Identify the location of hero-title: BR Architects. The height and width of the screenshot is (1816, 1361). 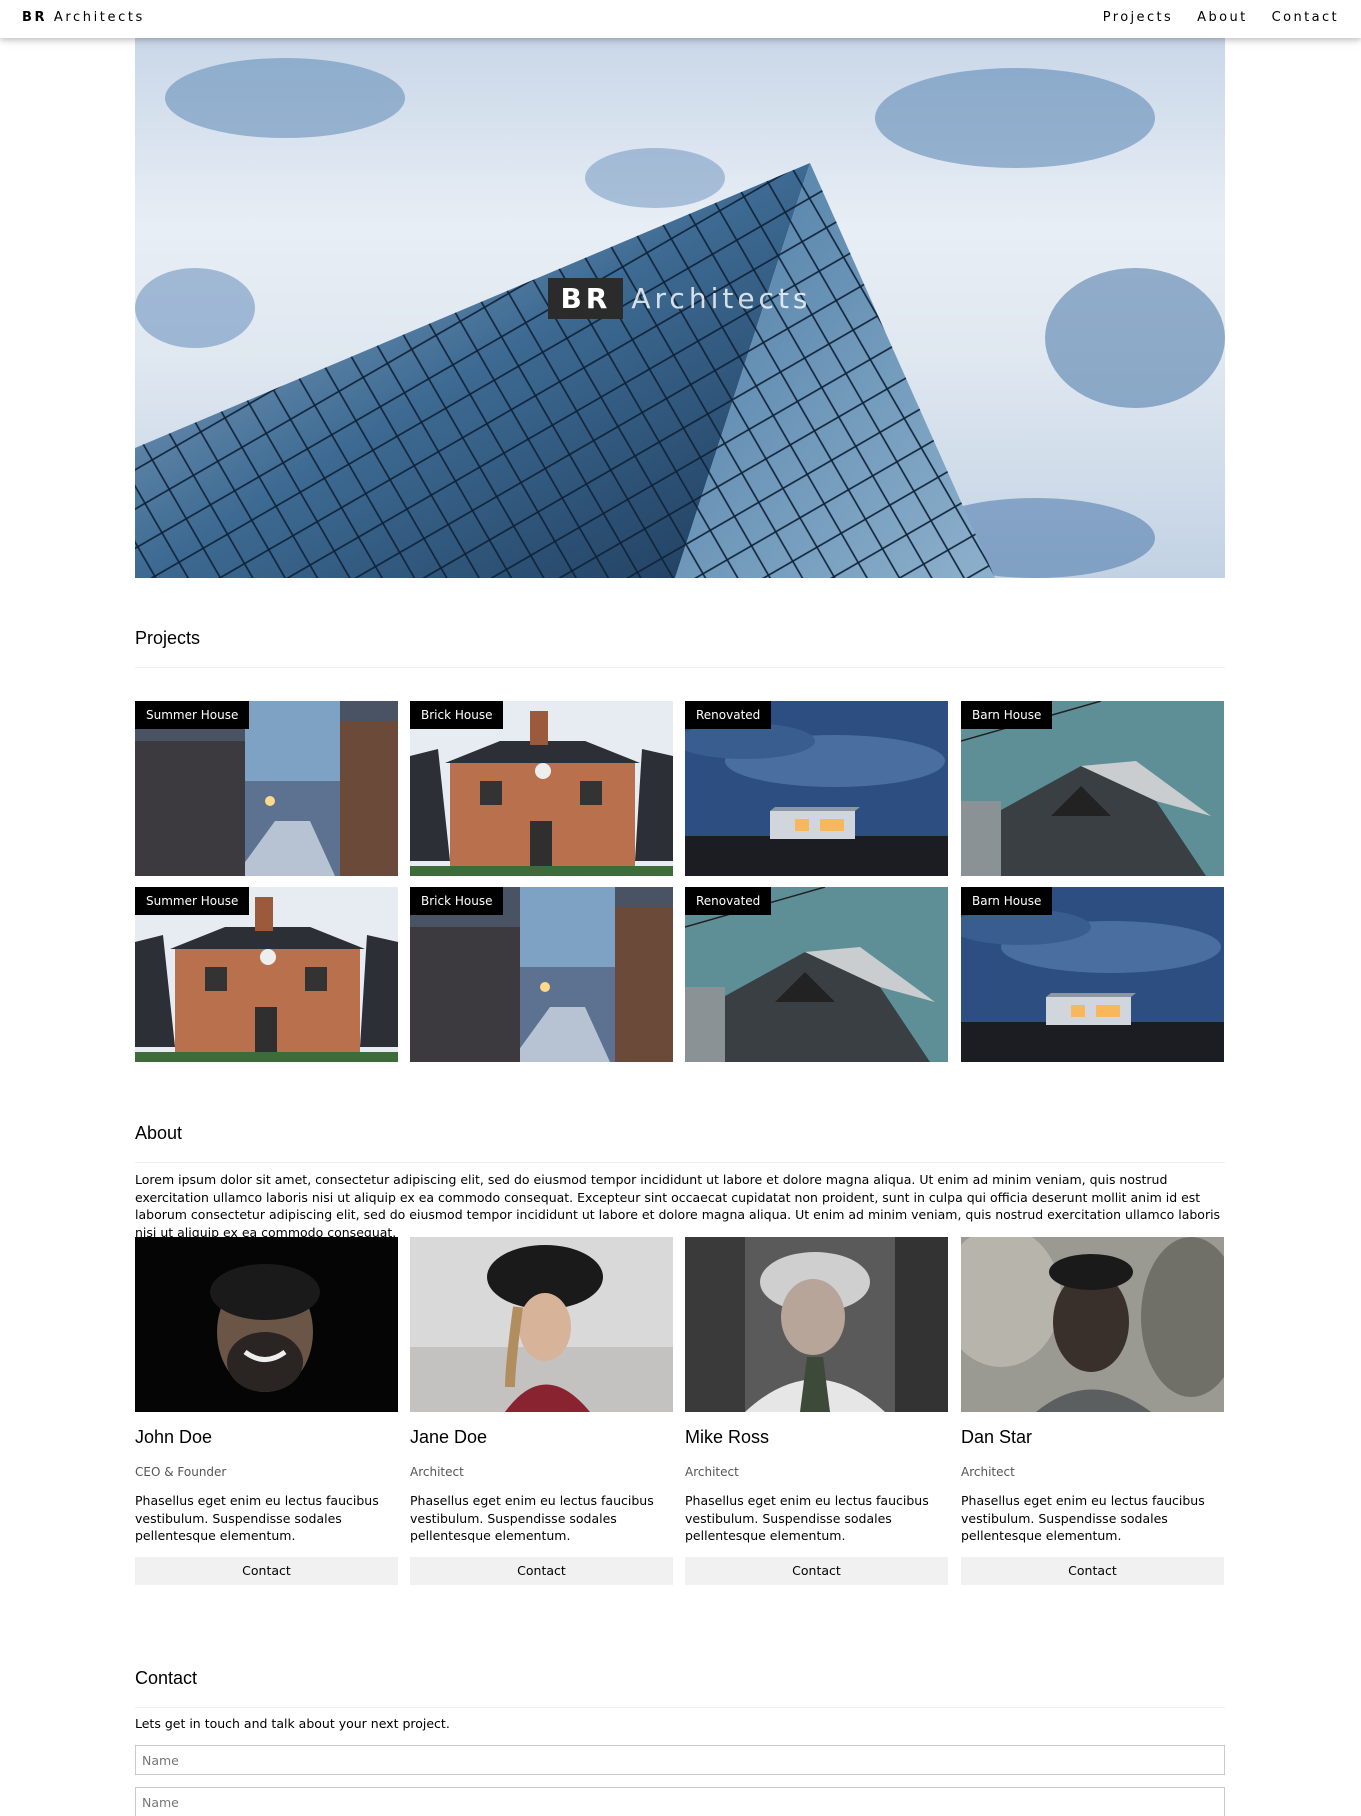
(680, 298).